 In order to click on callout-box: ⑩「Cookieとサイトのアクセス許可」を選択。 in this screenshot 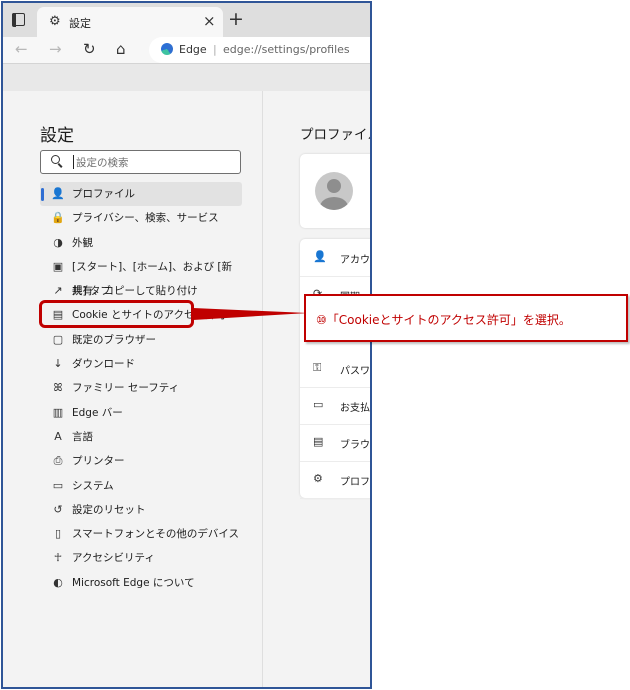, I will do `click(466, 318)`.